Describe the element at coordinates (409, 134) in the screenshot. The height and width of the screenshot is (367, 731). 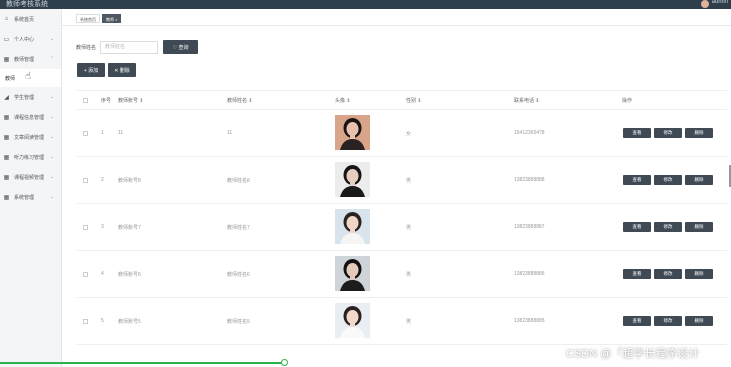
I see `cell-gender: 女` at that location.